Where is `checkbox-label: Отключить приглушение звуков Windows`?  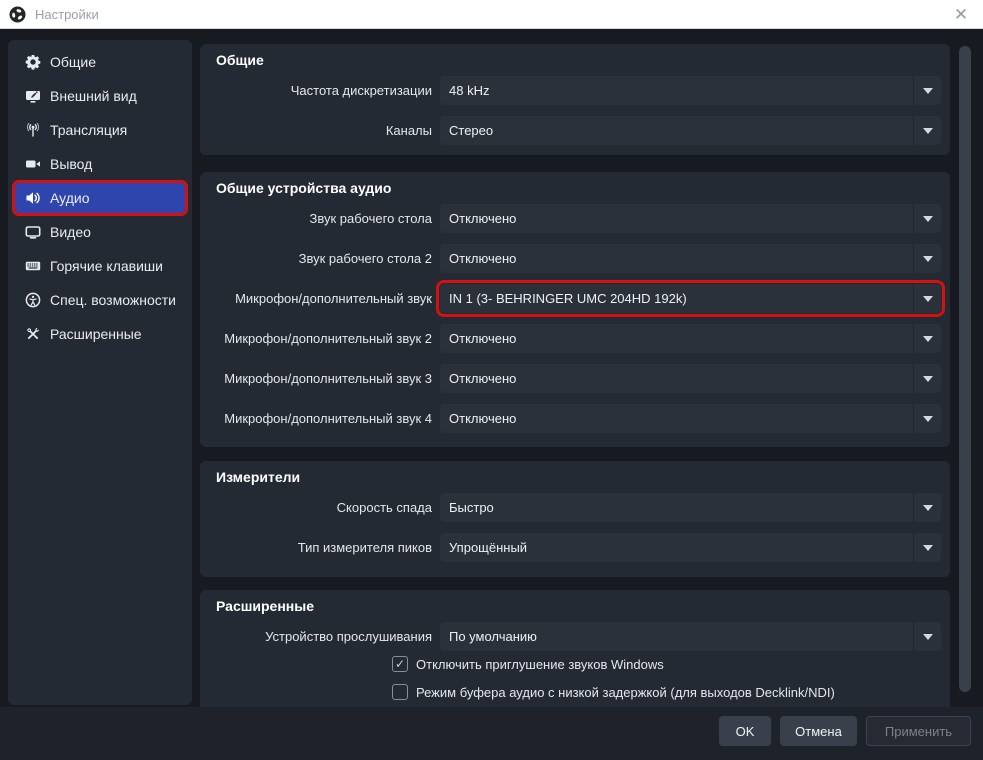 checkbox-label: Отключить приглушение звуков Windows is located at coordinates (540, 664).